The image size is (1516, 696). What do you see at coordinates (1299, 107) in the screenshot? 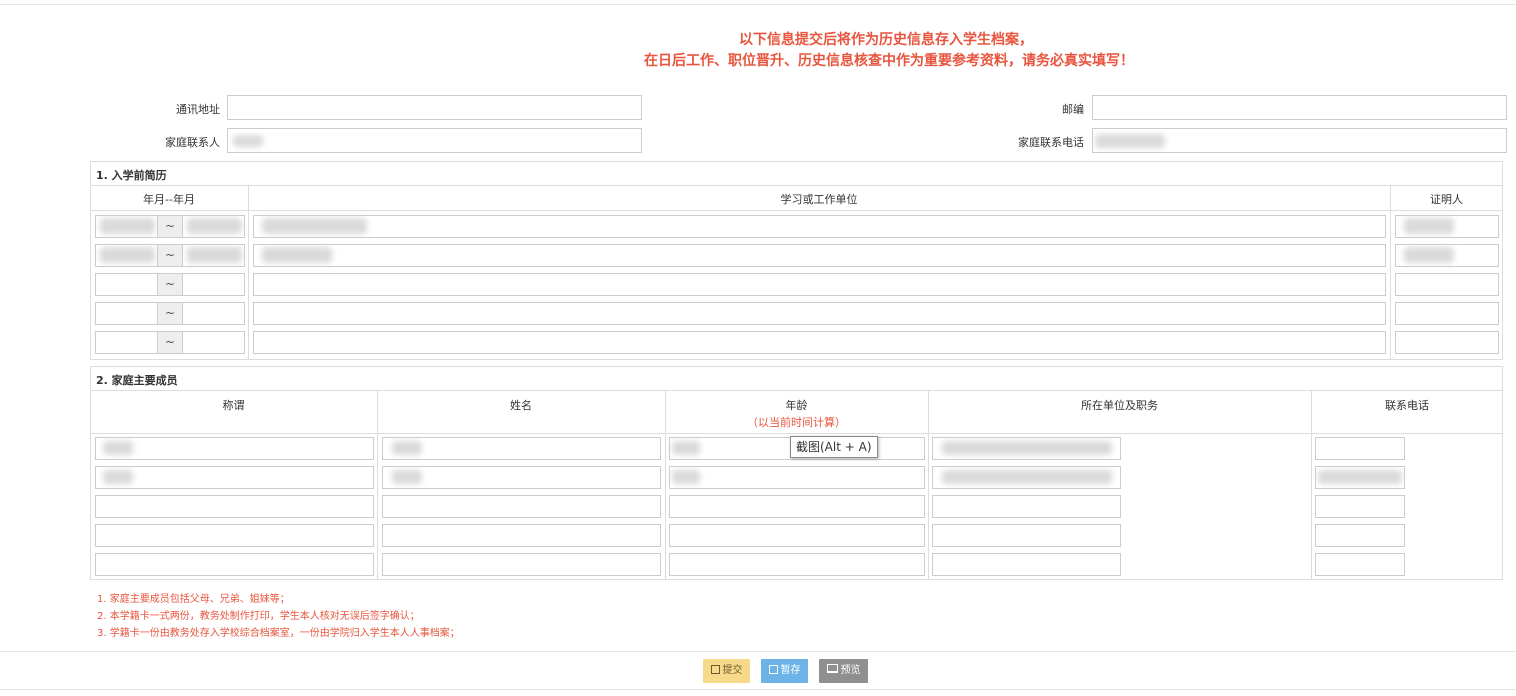
I see `postcode-input` at bounding box center [1299, 107].